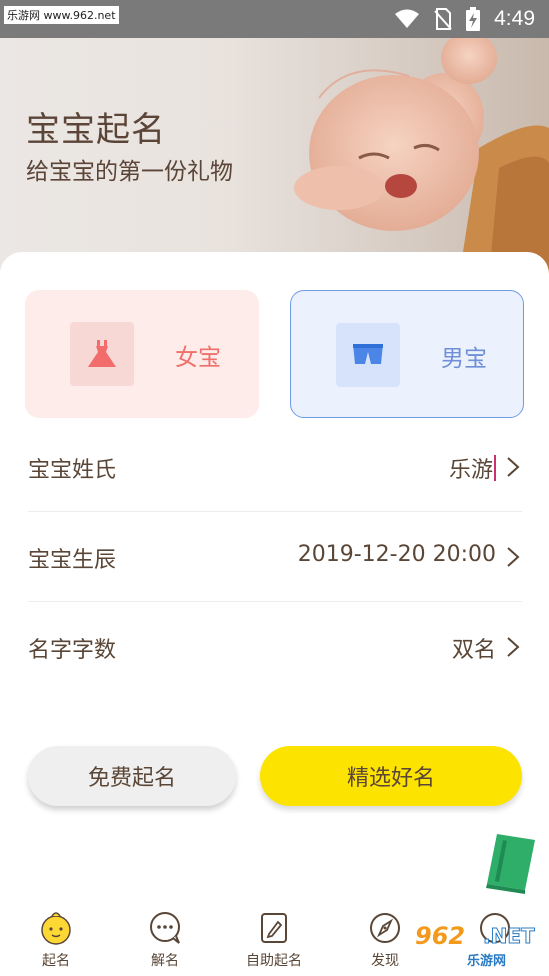 The width and height of the screenshot is (549, 976). I want to click on status-icons: 4:49, so click(464, 19).